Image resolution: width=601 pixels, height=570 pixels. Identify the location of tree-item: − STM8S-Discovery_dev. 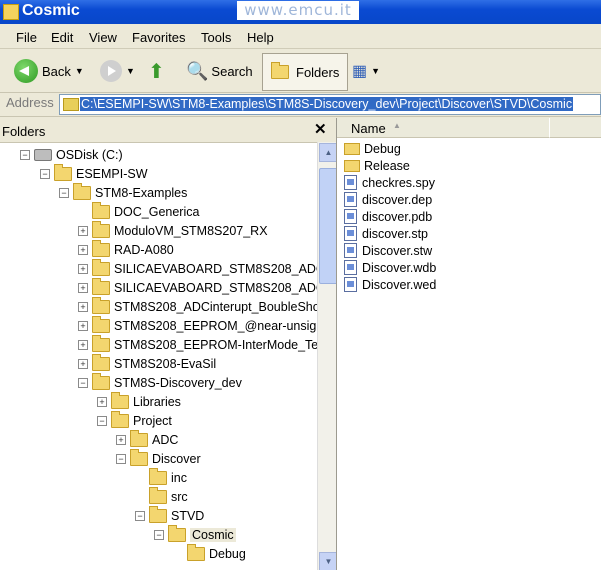
(160, 382).